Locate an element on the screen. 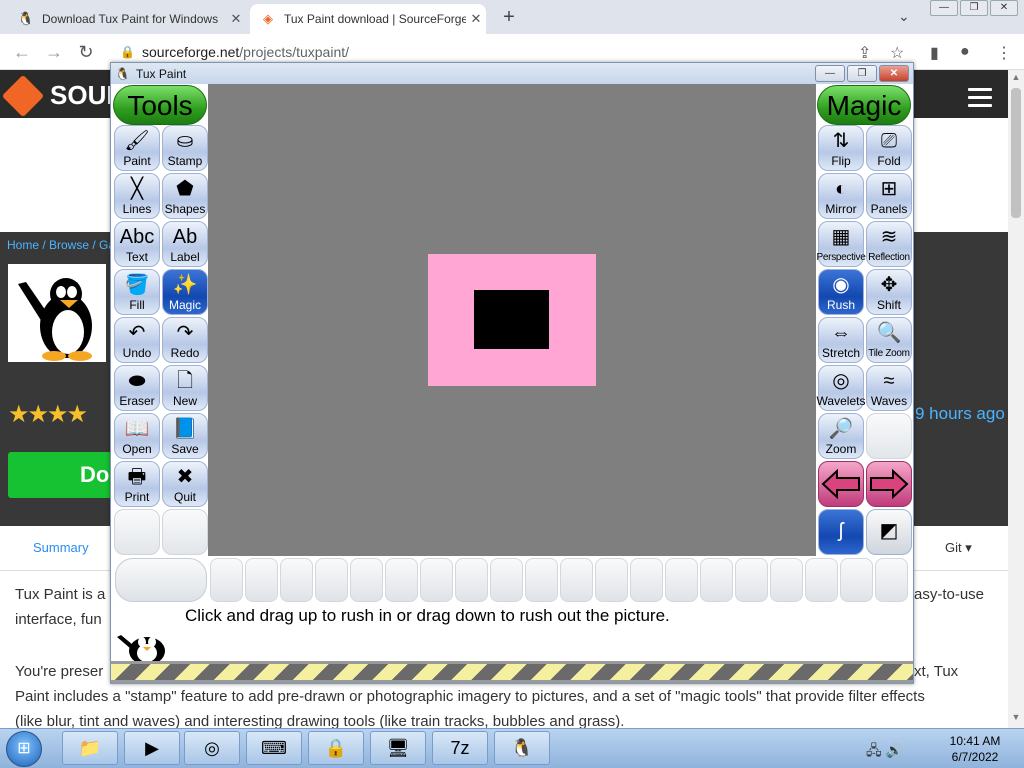  prev-page-button is located at coordinates (841, 484).